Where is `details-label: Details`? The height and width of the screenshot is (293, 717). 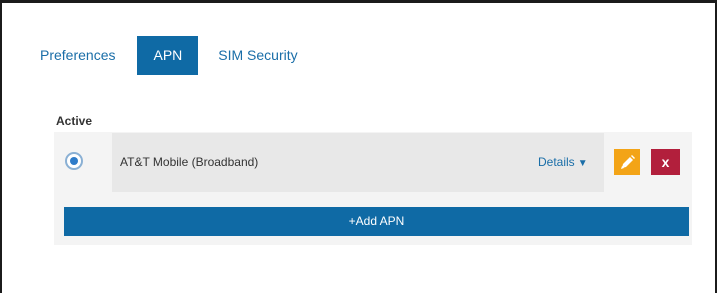
details-label: Details is located at coordinates (556, 162).